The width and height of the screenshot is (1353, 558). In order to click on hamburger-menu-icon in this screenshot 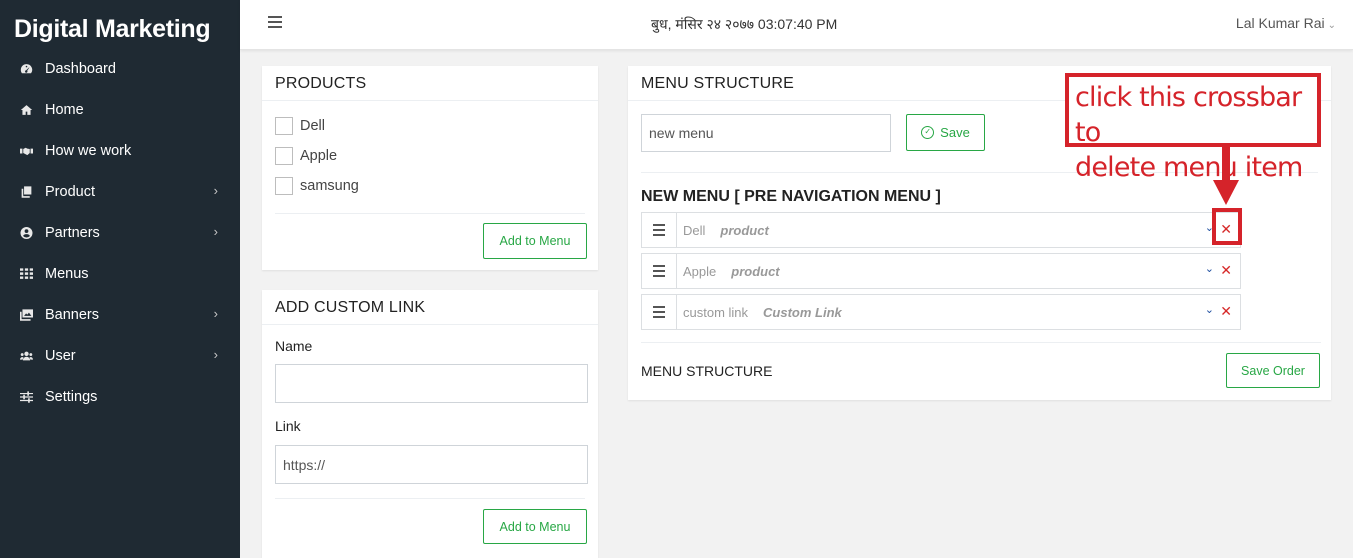, I will do `click(275, 22)`.